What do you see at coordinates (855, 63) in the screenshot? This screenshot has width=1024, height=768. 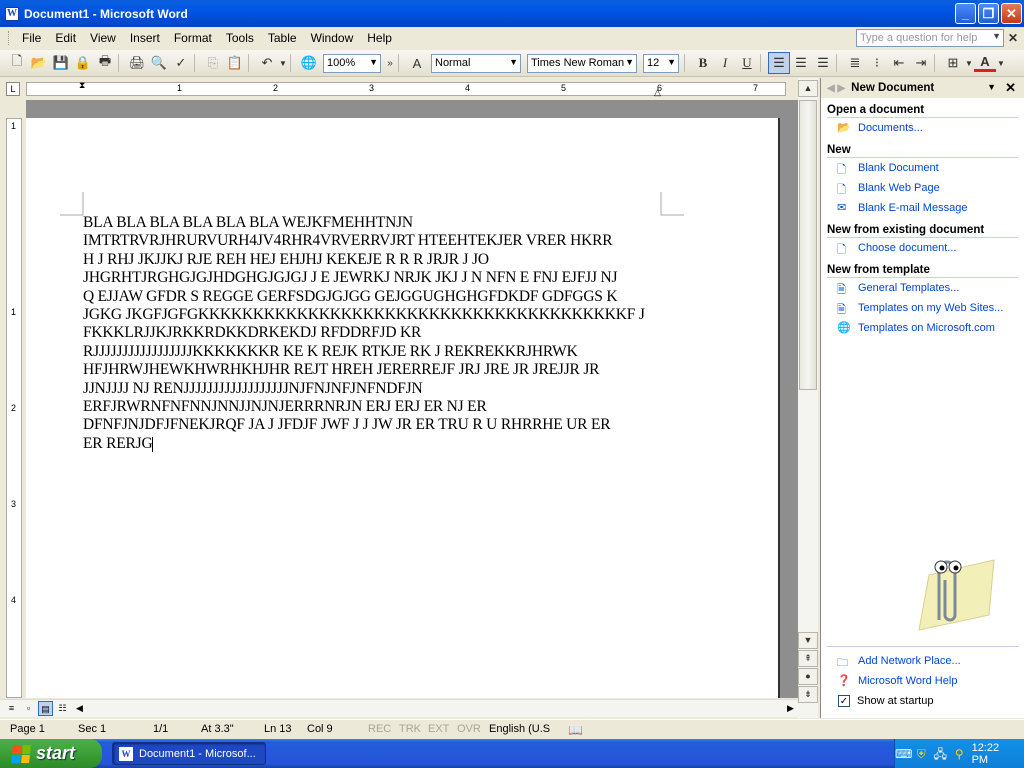 I see `numbering-icon: ≣` at bounding box center [855, 63].